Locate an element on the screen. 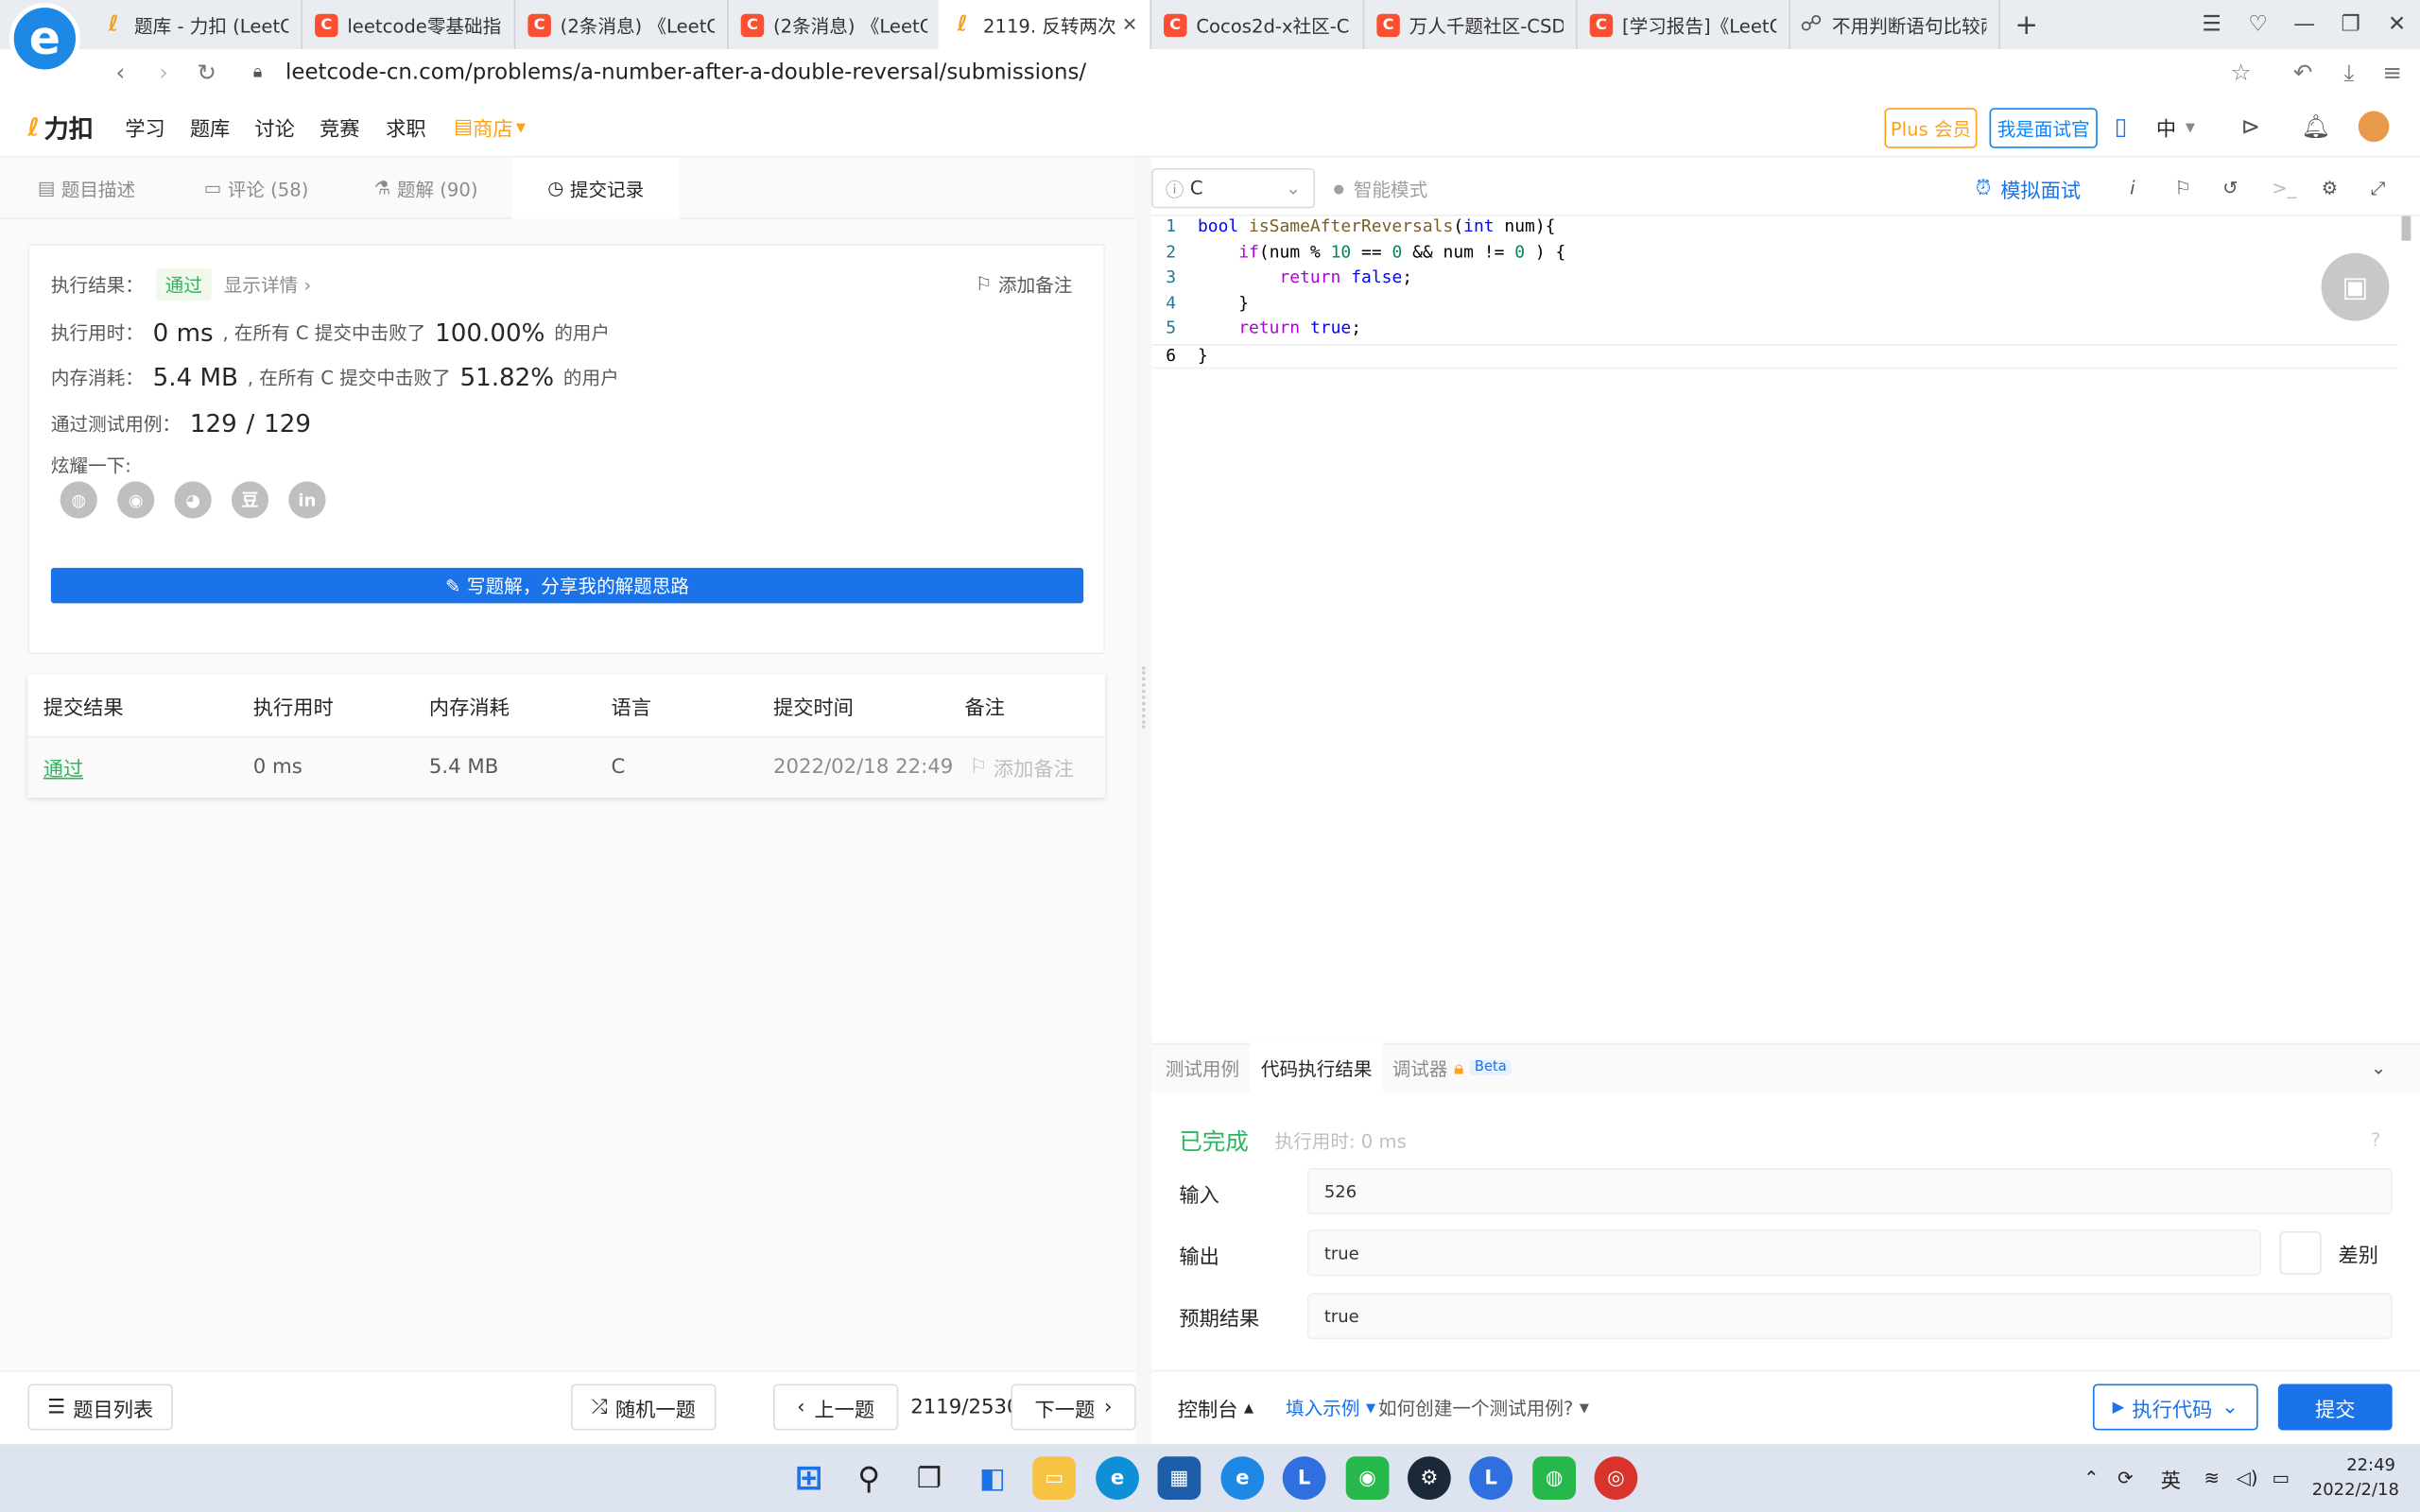 This screenshot has height=1512, width=2420. widgets-icon: ◧ is located at coordinates (992, 1478).